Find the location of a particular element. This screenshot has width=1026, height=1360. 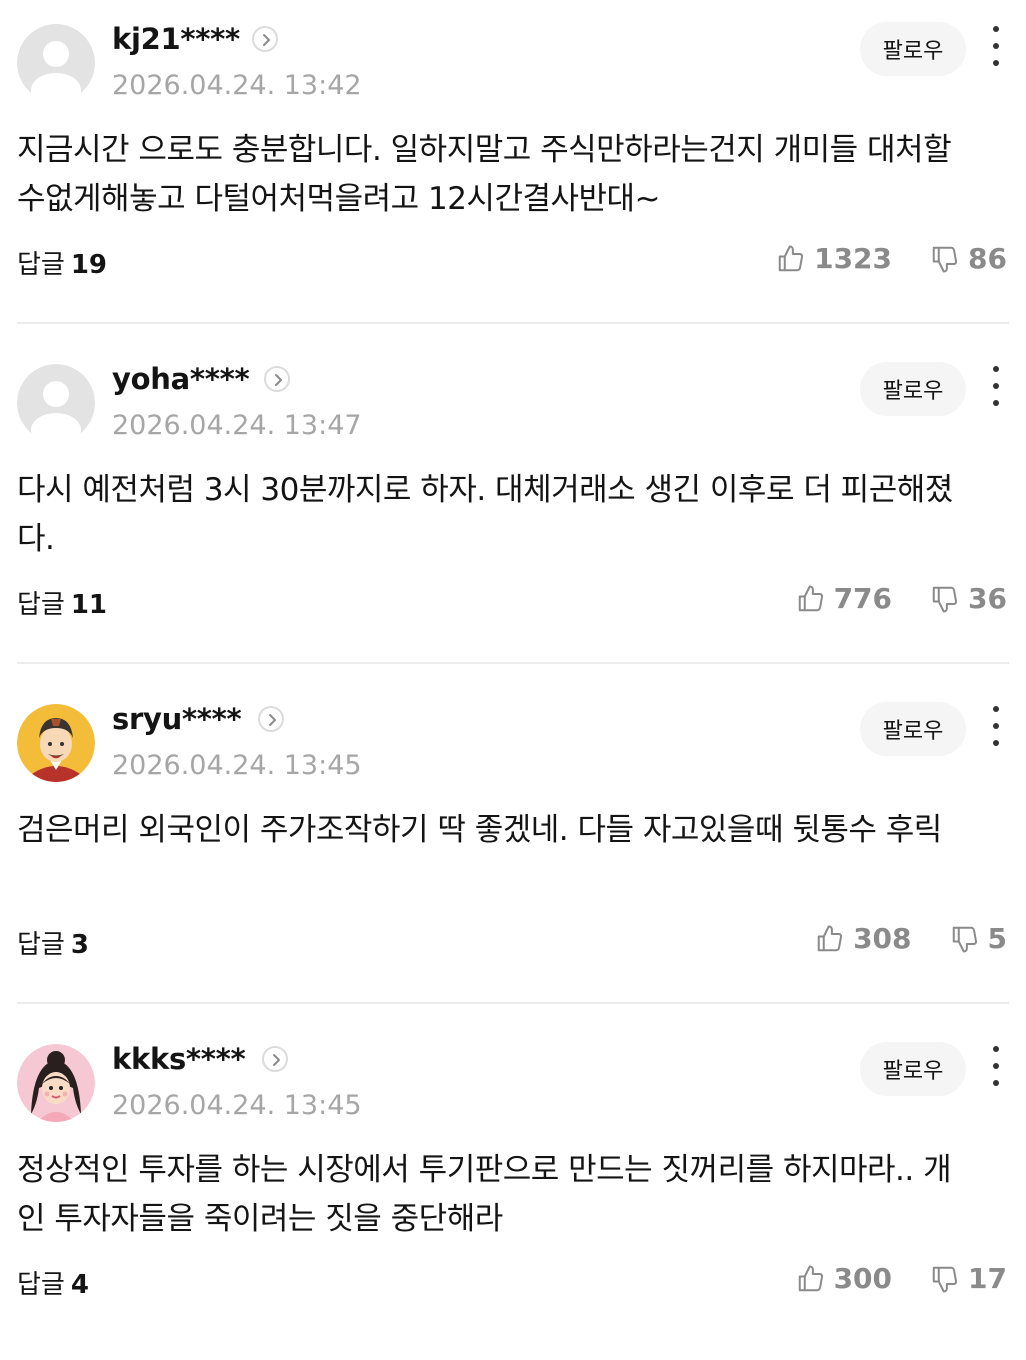

reaction-bar: 300 17 is located at coordinates (901, 1278).